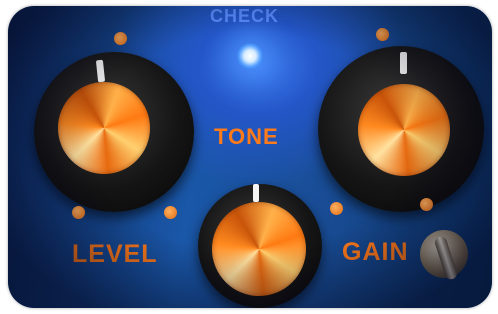 Image resolution: width=498 pixels, height=314 pixels. I want to click on check-label: CHECK, so click(245, 16).